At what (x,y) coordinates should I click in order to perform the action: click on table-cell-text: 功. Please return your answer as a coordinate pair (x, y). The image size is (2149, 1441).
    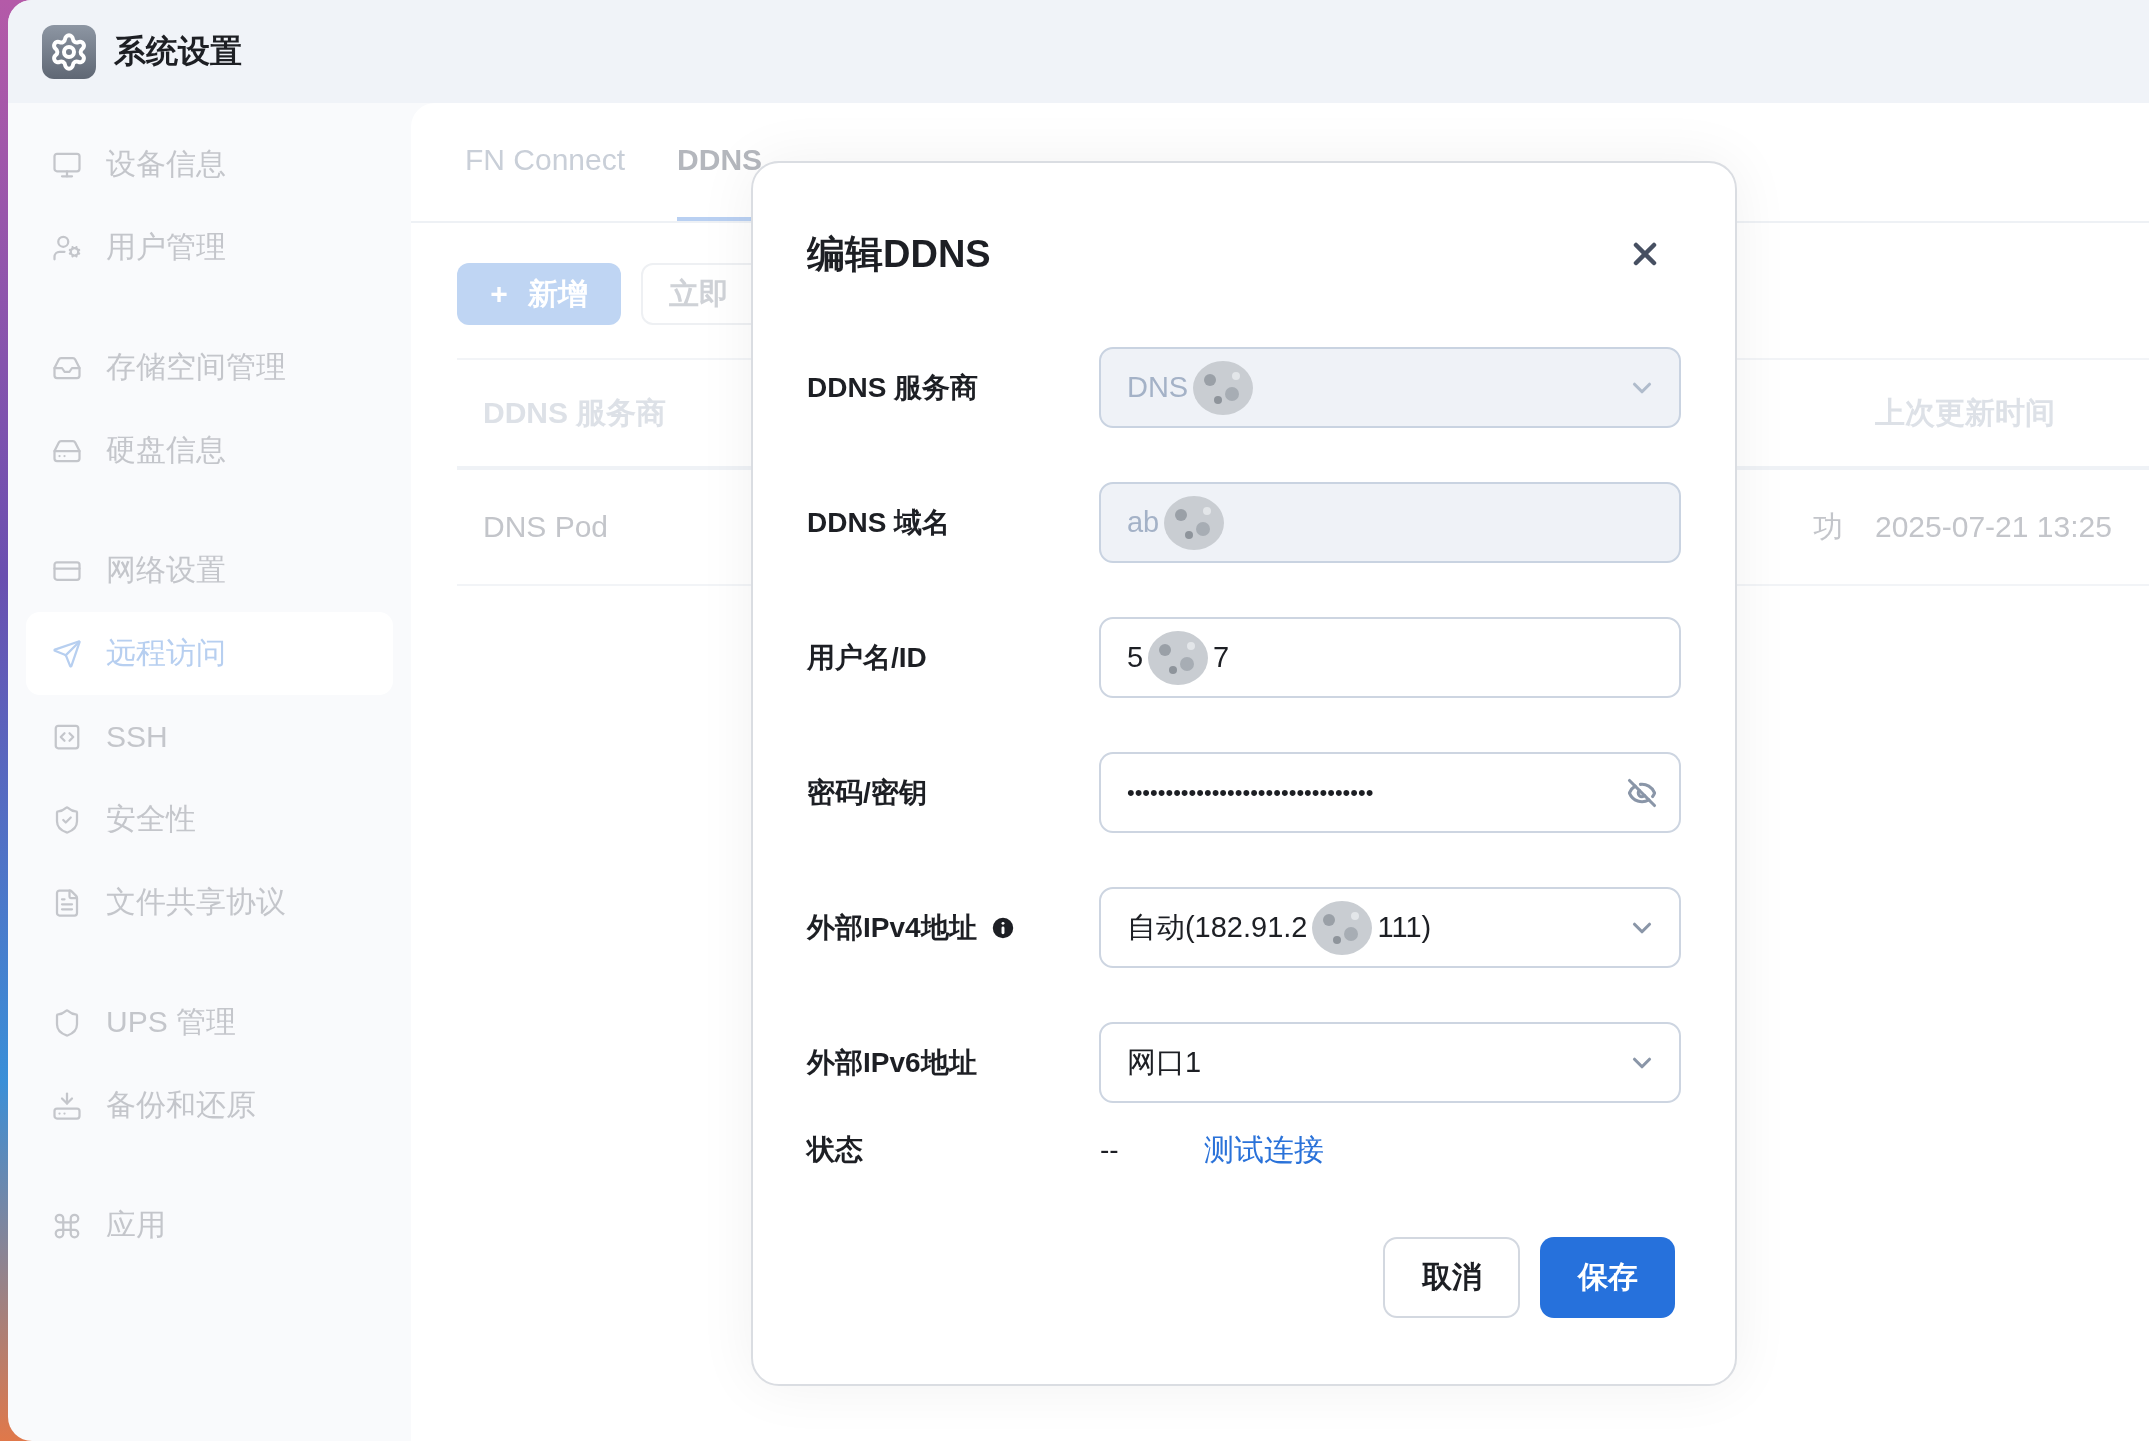
    Looking at the image, I should click on (1828, 526).